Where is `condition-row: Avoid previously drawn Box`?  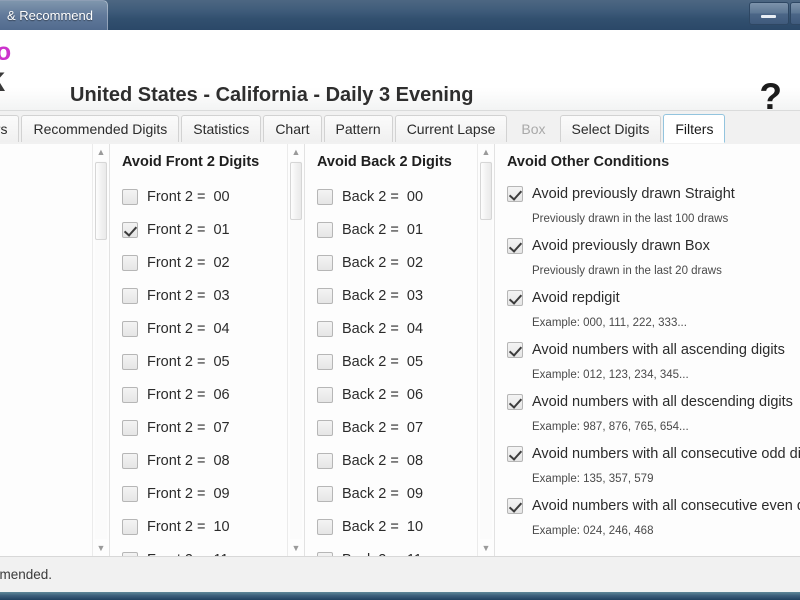 condition-row: Avoid previously drawn Box is located at coordinates (647, 245).